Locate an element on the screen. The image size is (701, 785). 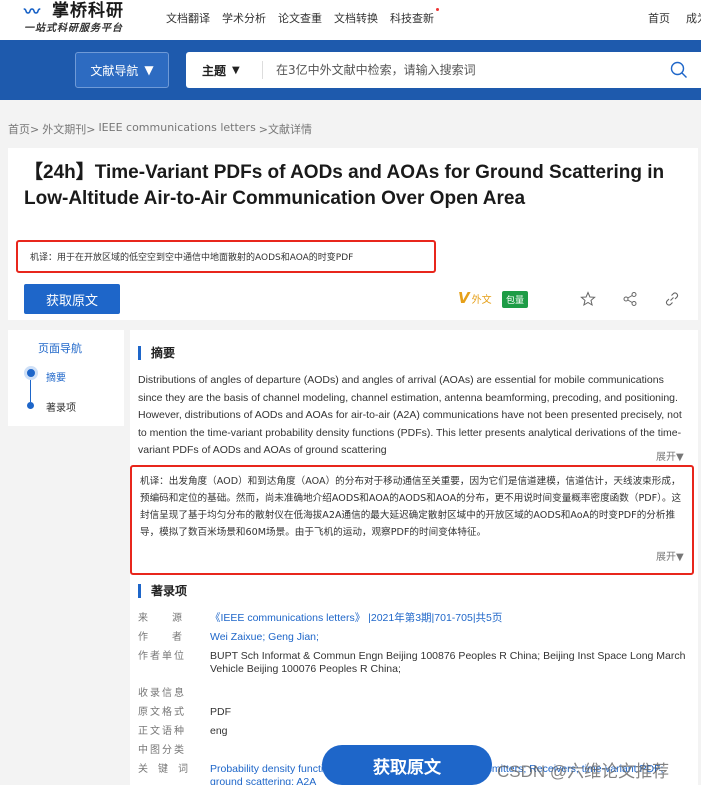
search-band: 文献导航 ▼ 主题 ▼ is located at coordinates (350, 70).